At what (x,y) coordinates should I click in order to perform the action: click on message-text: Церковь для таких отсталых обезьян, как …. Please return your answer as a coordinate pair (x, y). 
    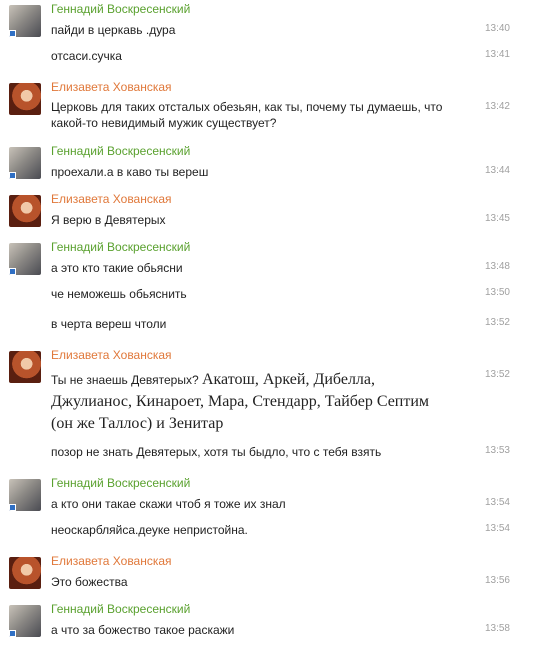
    Looking at the image, I should click on (247, 115).